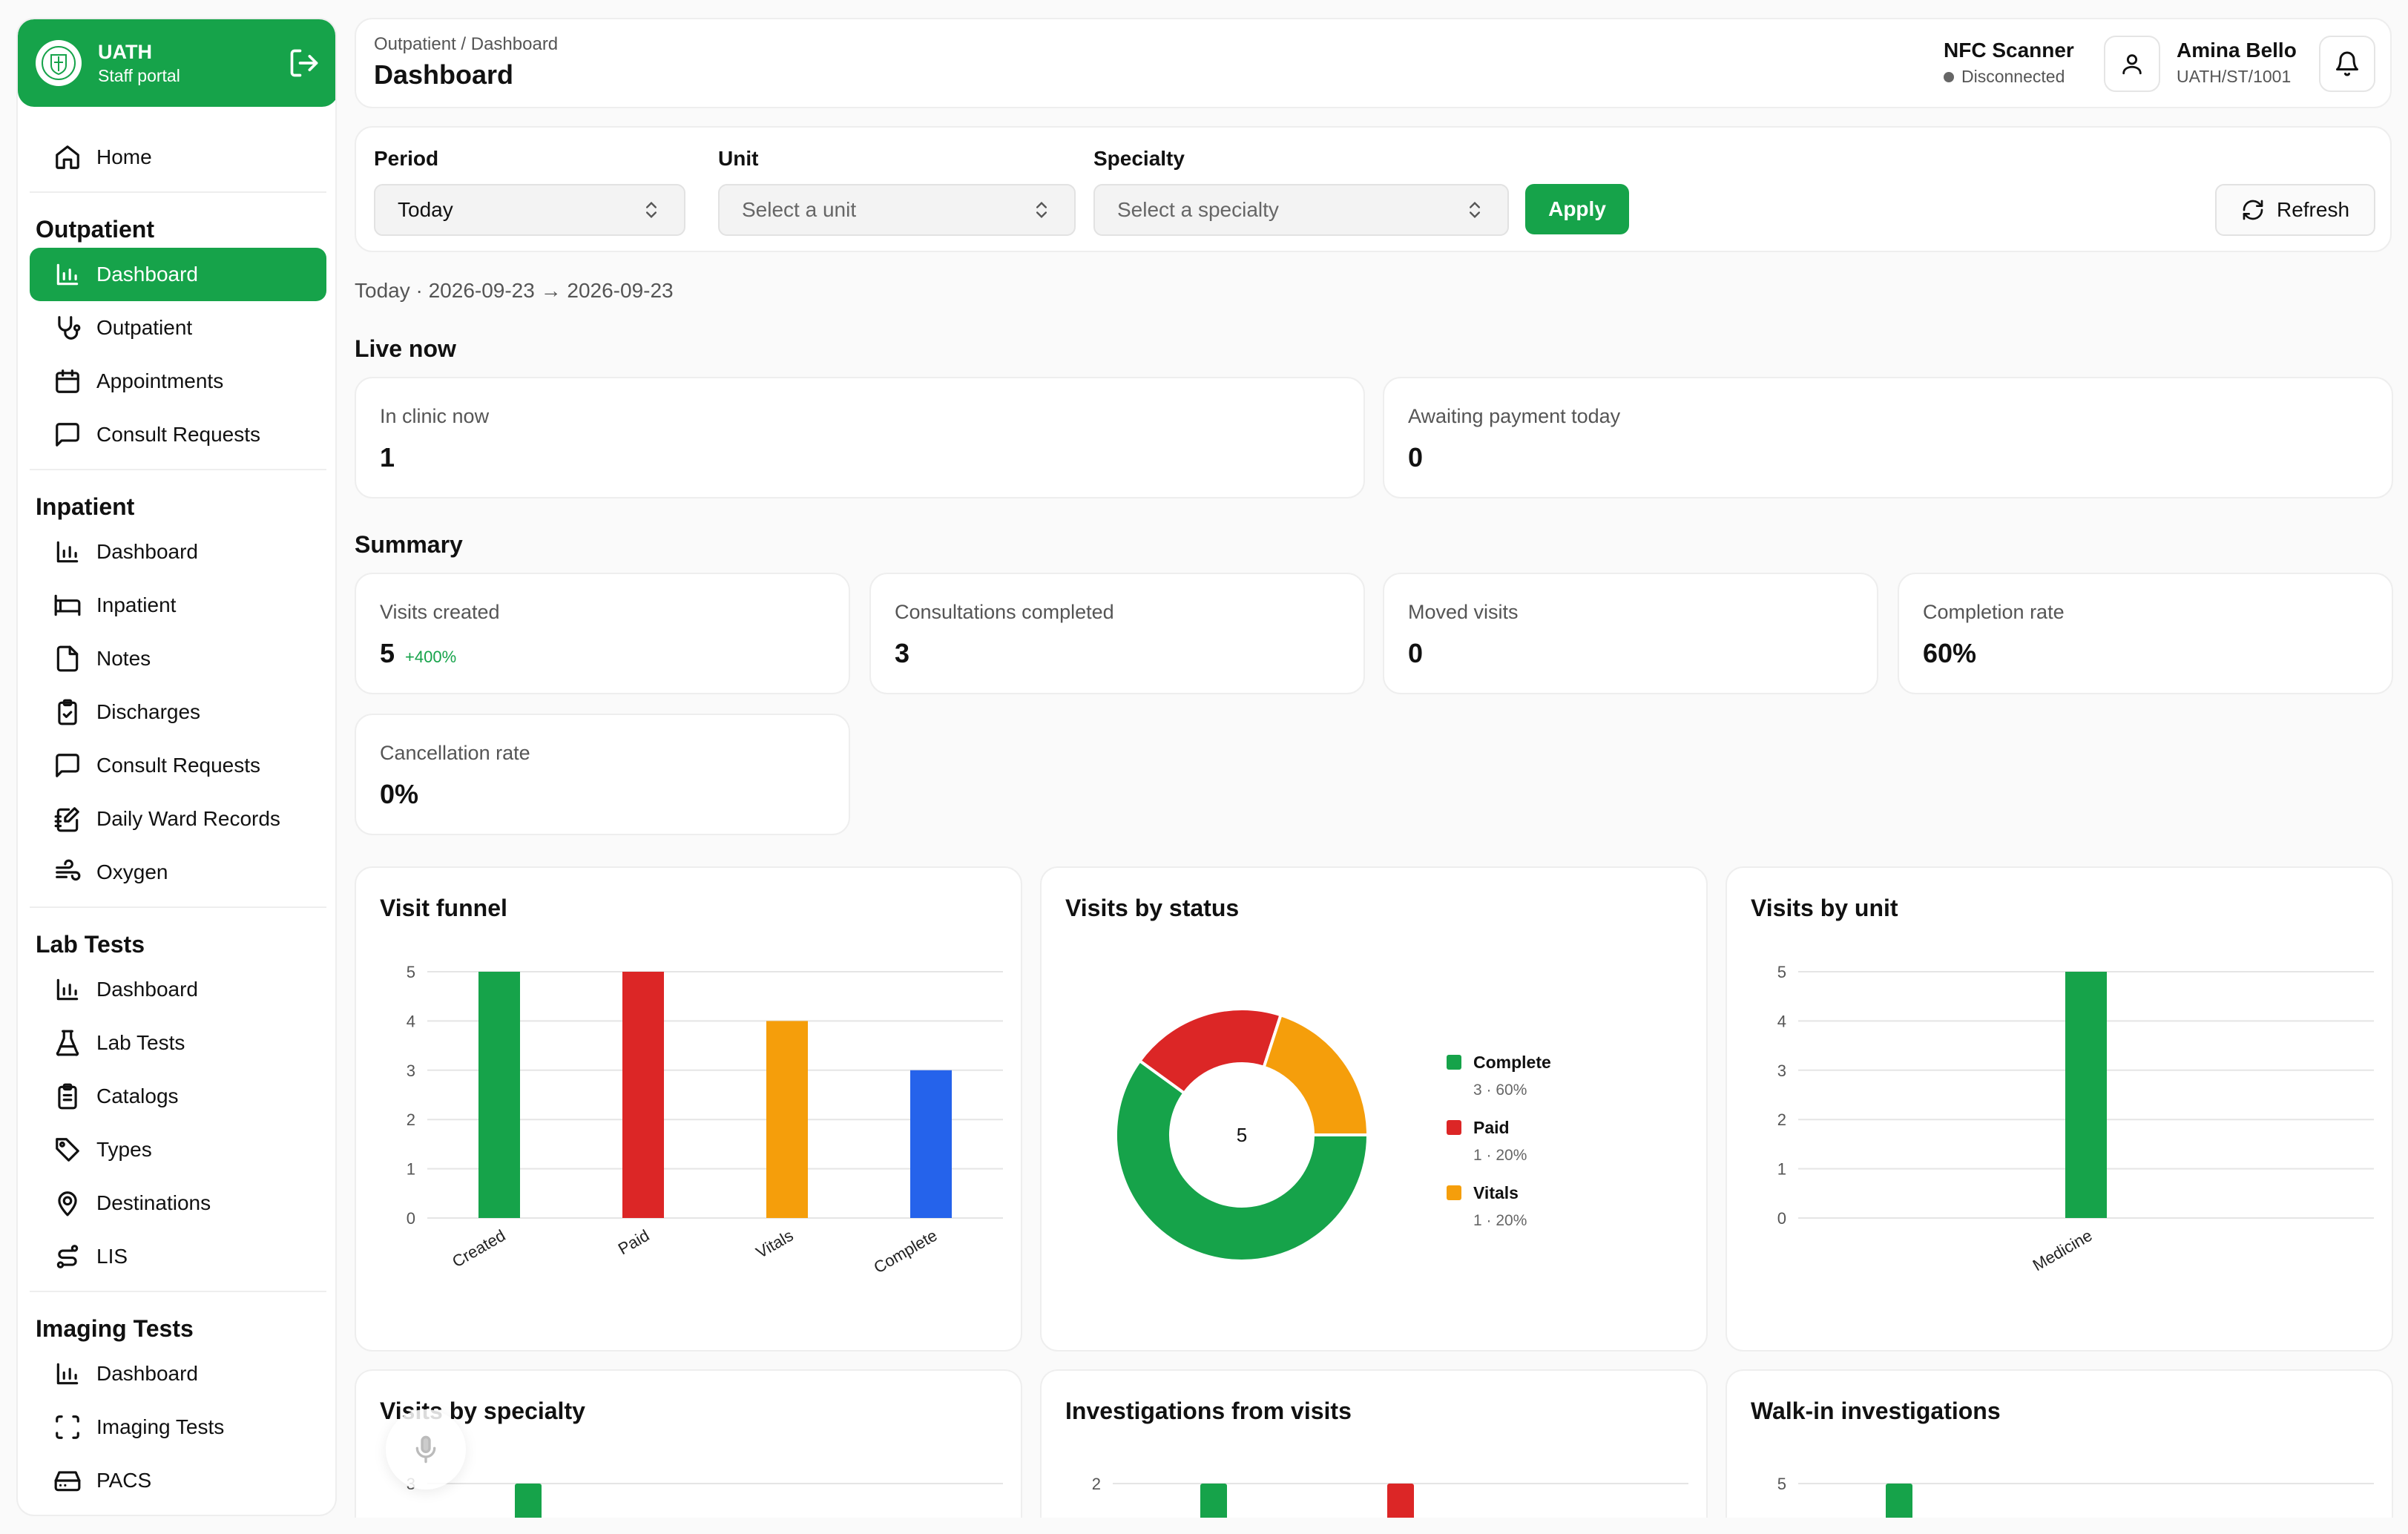  I want to click on period-select: Today, so click(529, 210).